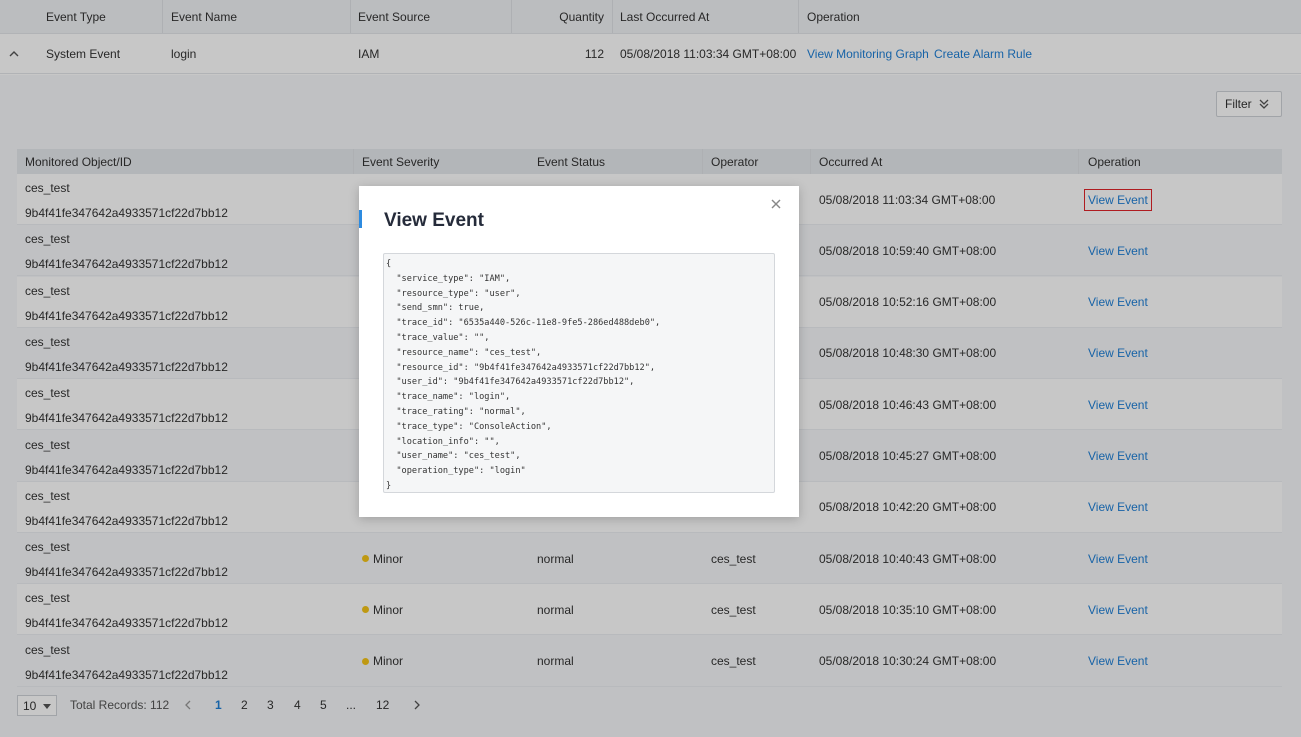 This screenshot has width=1301, height=737. I want to click on json-line: "trace_rating": "normal",, so click(456, 411).